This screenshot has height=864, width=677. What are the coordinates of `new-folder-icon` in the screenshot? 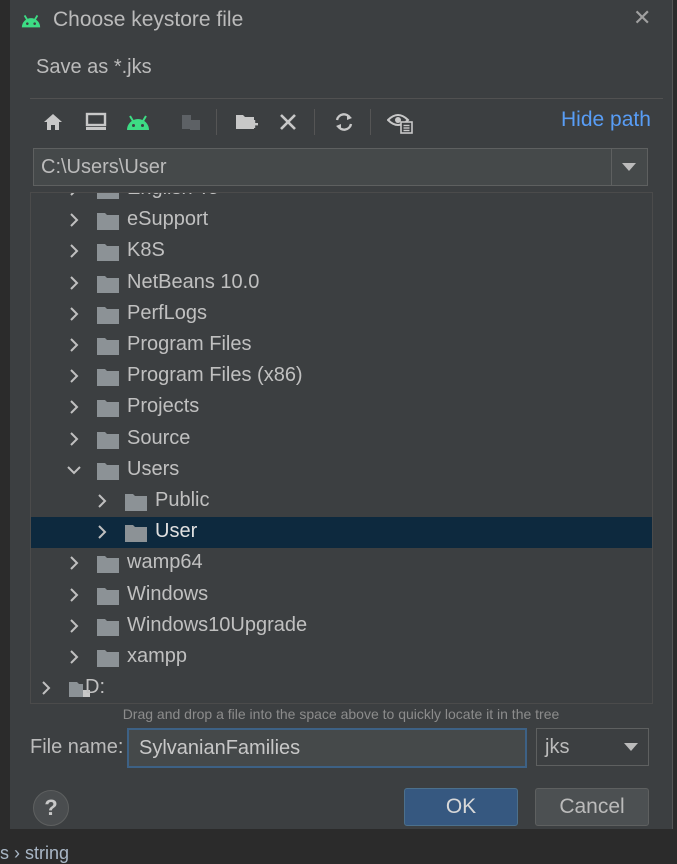 It's located at (247, 122).